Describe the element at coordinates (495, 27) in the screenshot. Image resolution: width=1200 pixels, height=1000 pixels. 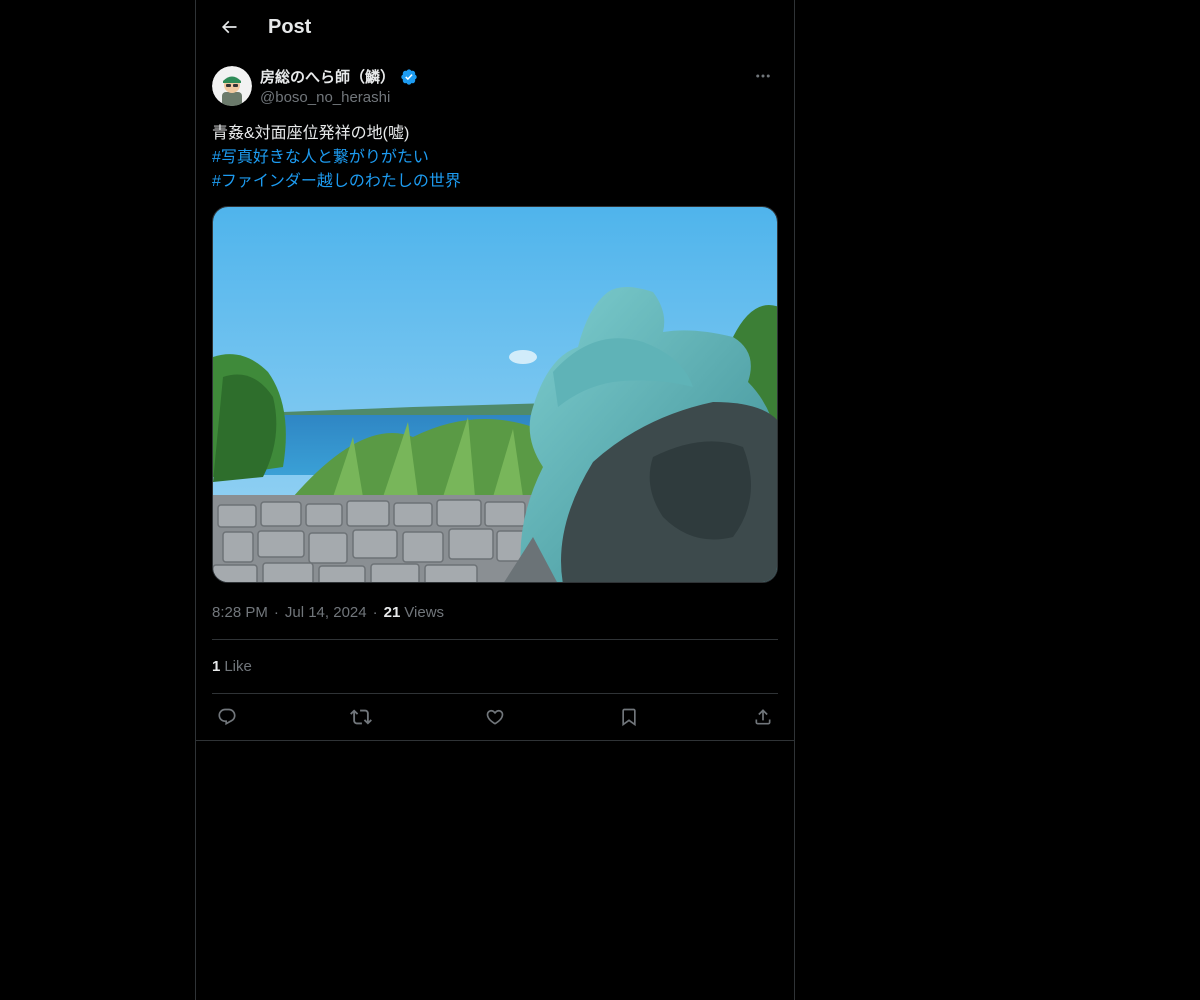
I see `page-header: Post` at that location.